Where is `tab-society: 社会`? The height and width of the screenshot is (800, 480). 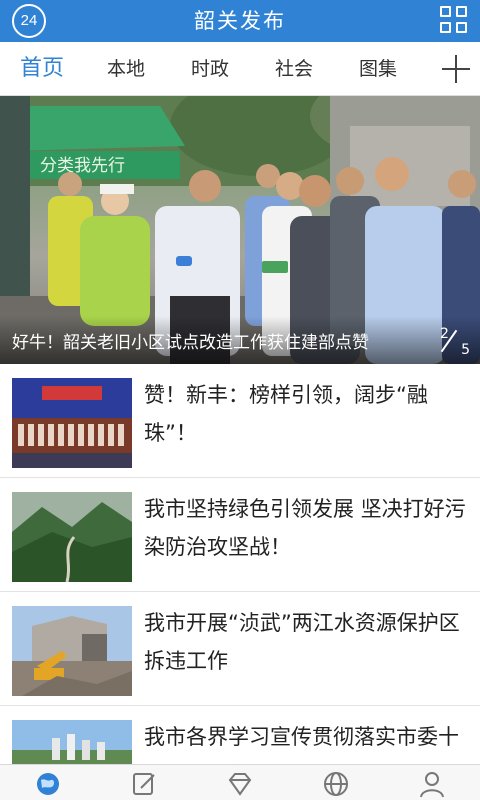
tab-society: 社会 is located at coordinates (294, 69).